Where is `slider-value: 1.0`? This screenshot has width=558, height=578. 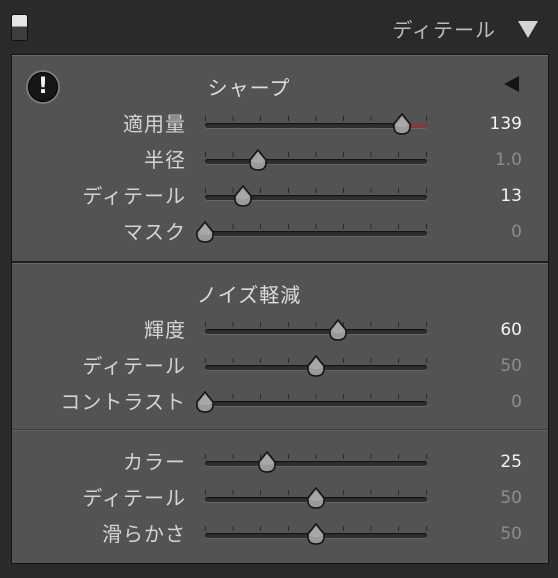 slider-value: 1.0 is located at coordinates (508, 160).